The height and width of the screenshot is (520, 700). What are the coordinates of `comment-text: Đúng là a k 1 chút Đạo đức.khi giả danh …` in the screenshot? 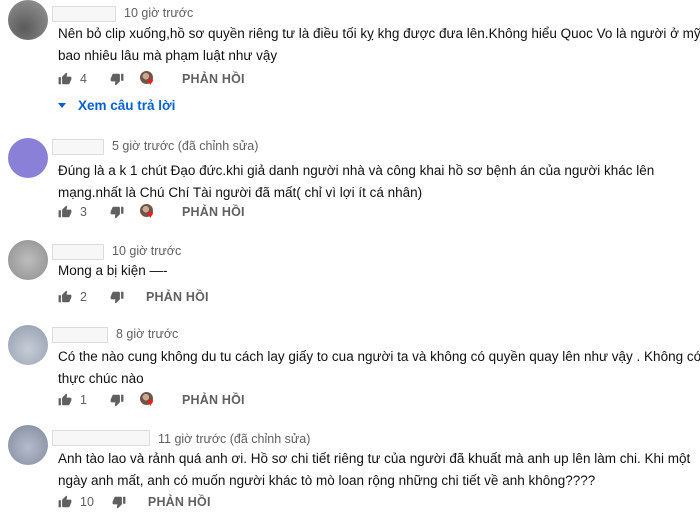 It's located at (356, 182).